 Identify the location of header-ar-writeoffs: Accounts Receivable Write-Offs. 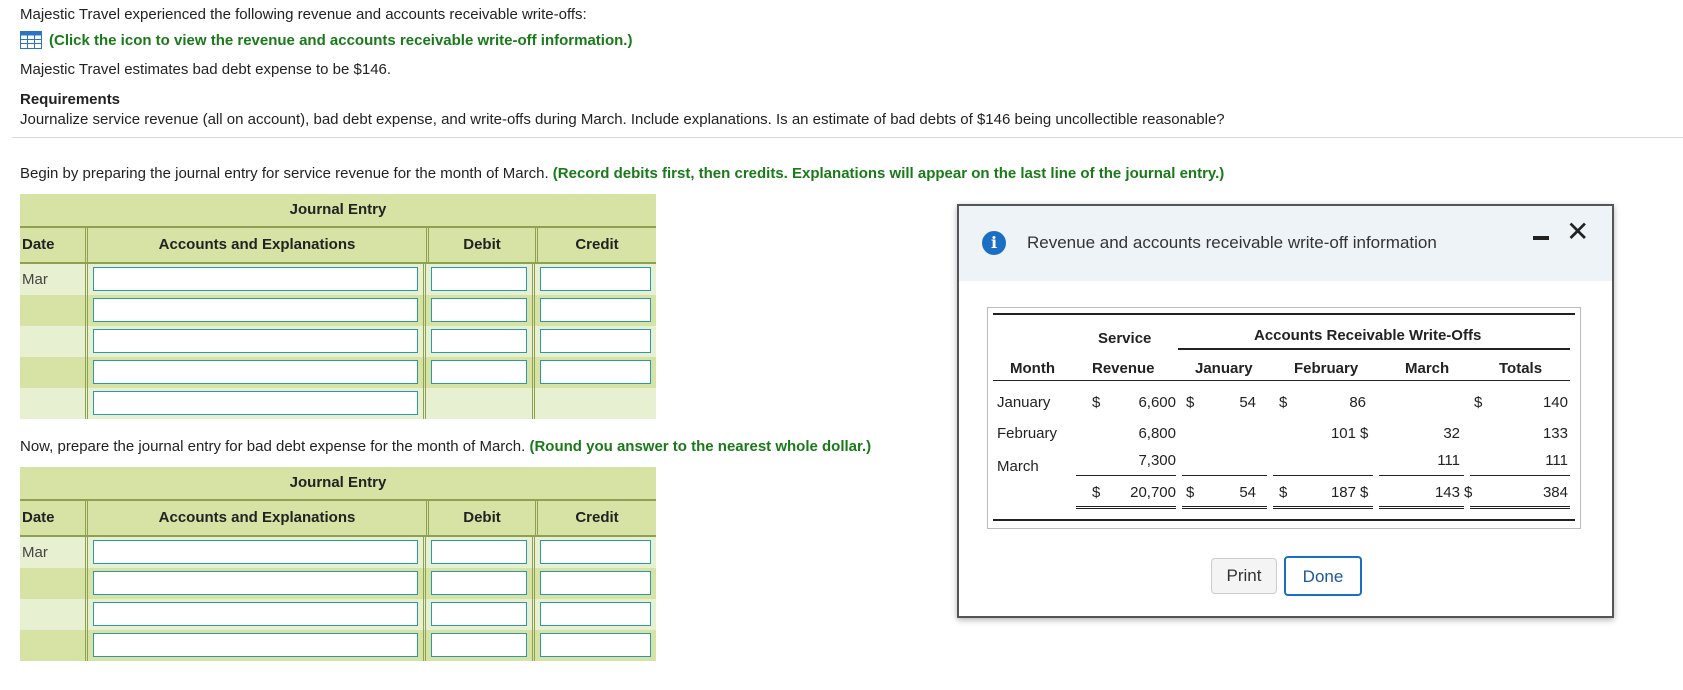
(1368, 335).